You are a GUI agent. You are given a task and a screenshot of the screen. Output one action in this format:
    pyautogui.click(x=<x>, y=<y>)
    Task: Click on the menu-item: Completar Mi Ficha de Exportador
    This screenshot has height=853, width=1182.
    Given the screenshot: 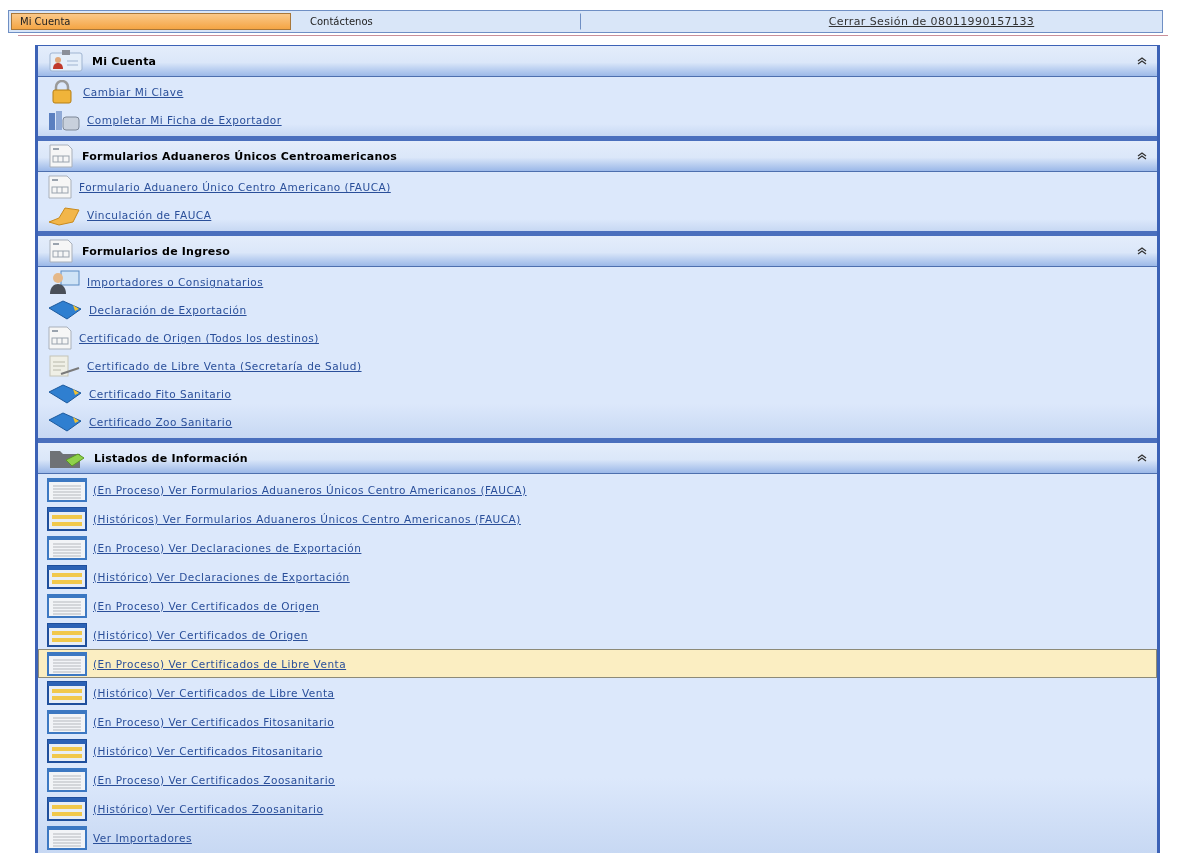 What is the action you would take?
    pyautogui.click(x=597, y=120)
    